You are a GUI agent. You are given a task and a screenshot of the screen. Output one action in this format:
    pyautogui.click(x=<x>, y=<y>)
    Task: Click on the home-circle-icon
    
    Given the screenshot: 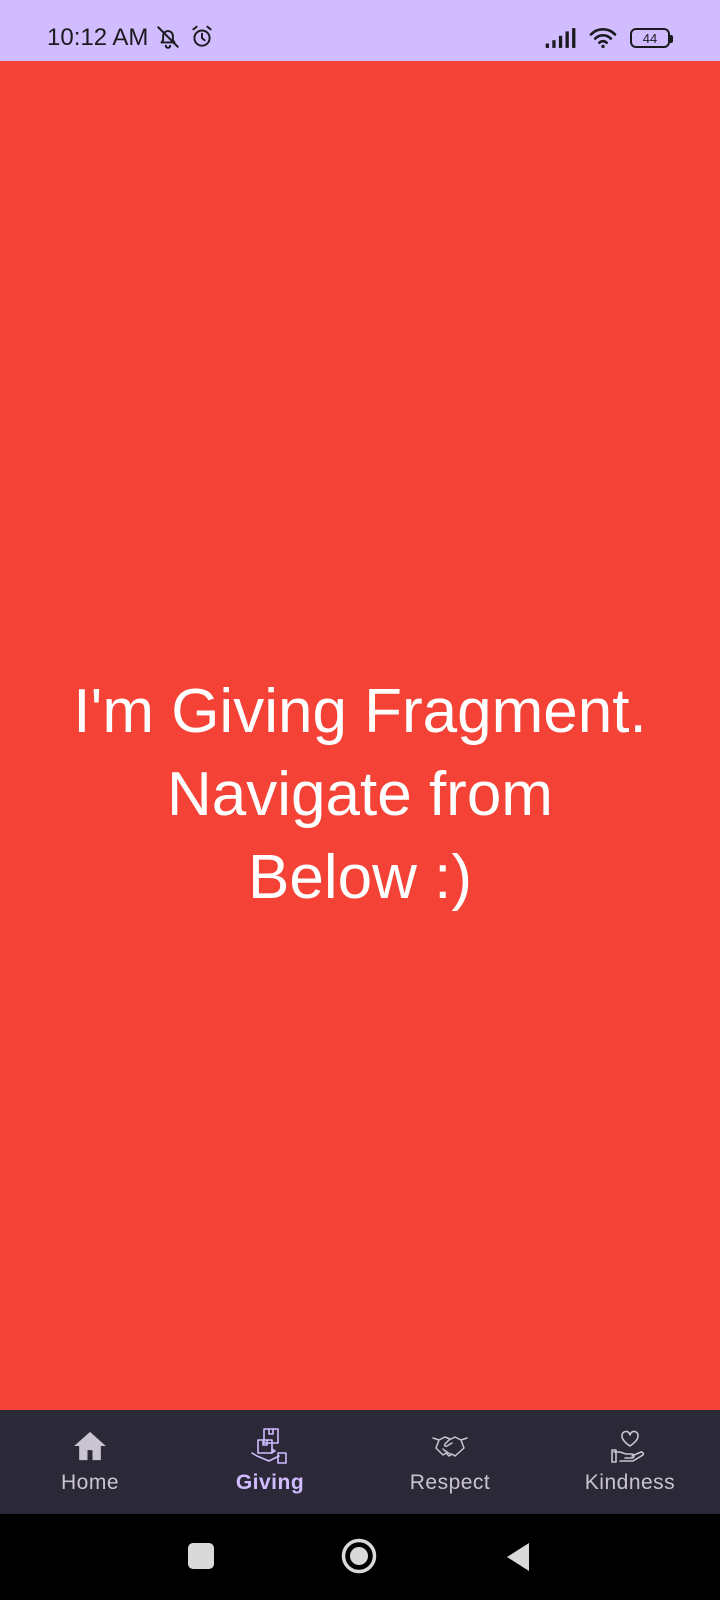 What is the action you would take?
    pyautogui.click(x=359, y=1556)
    